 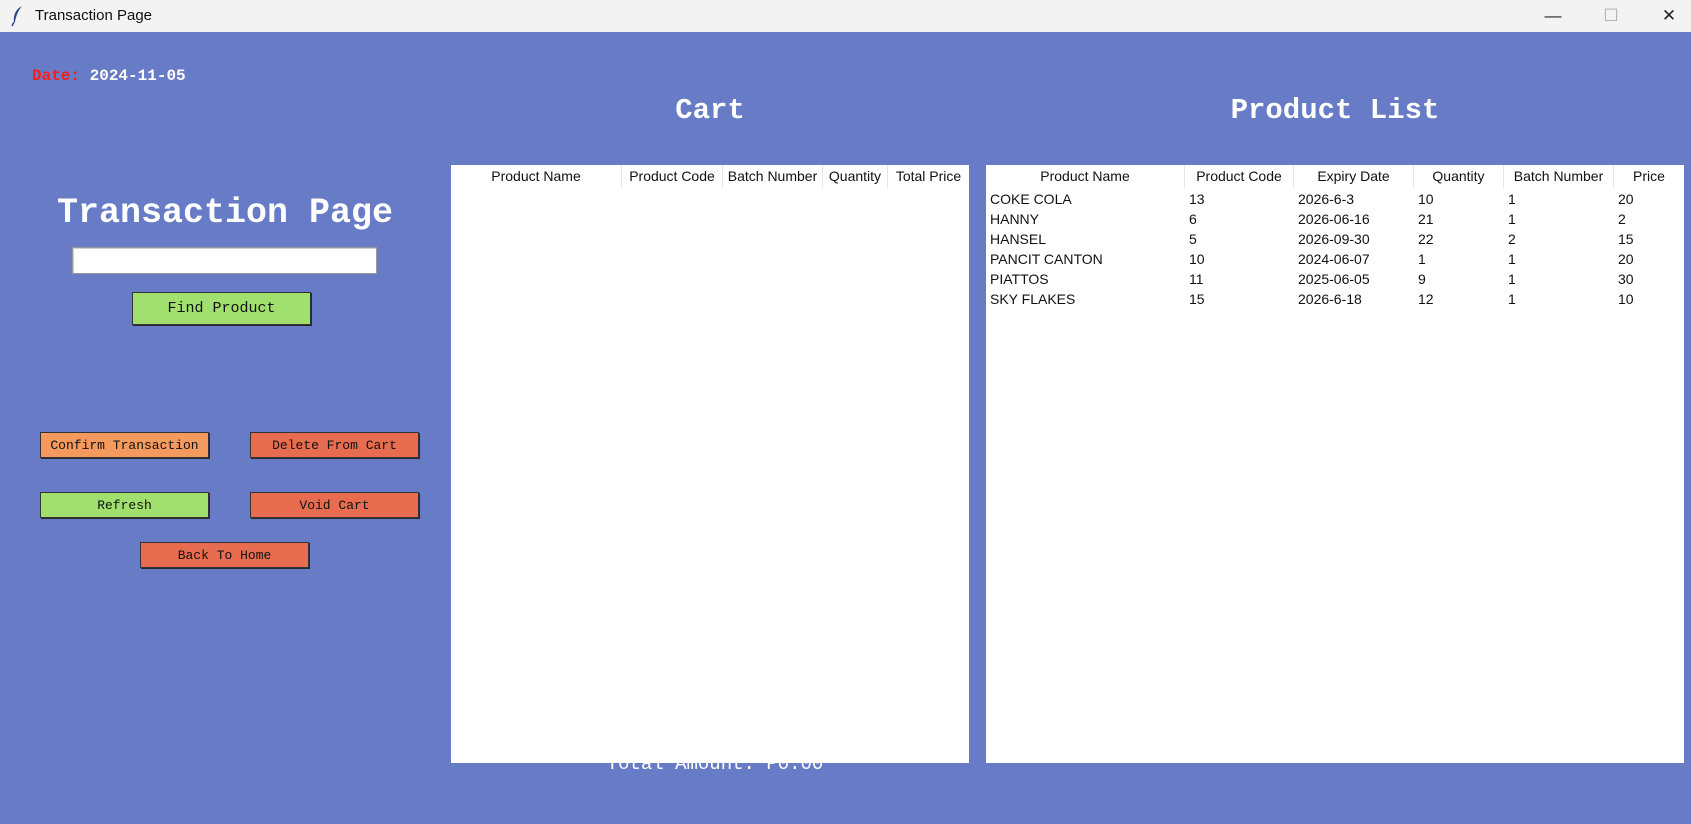 What do you see at coordinates (1031, 199) in the screenshot?
I see `cell-product-name: COKE COLA` at bounding box center [1031, 199].